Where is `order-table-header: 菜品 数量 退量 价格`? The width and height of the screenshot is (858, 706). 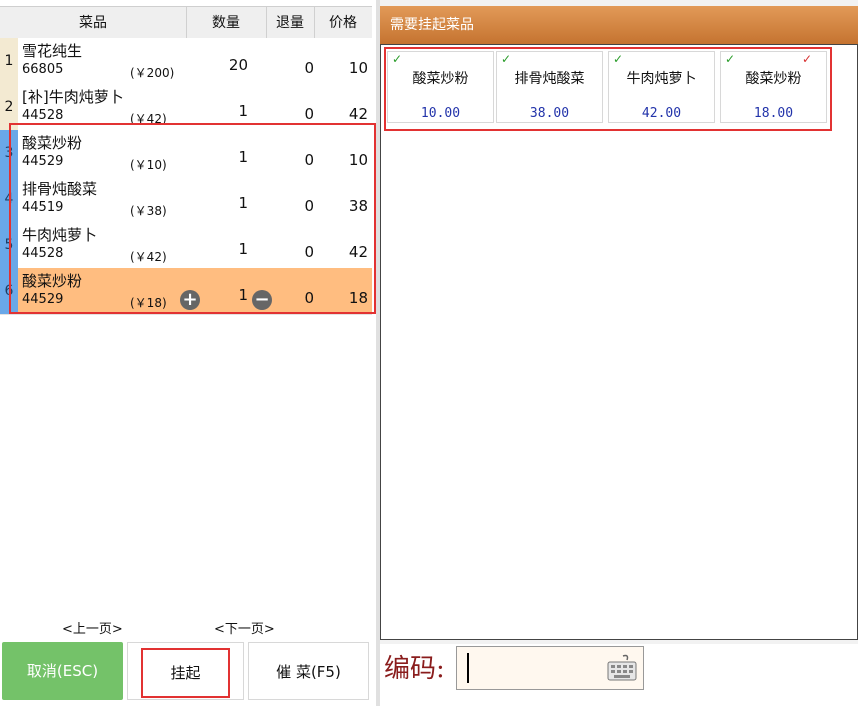 order-table-header: 菜品 数量 退量 价格 is located at coordinates (186, 23).